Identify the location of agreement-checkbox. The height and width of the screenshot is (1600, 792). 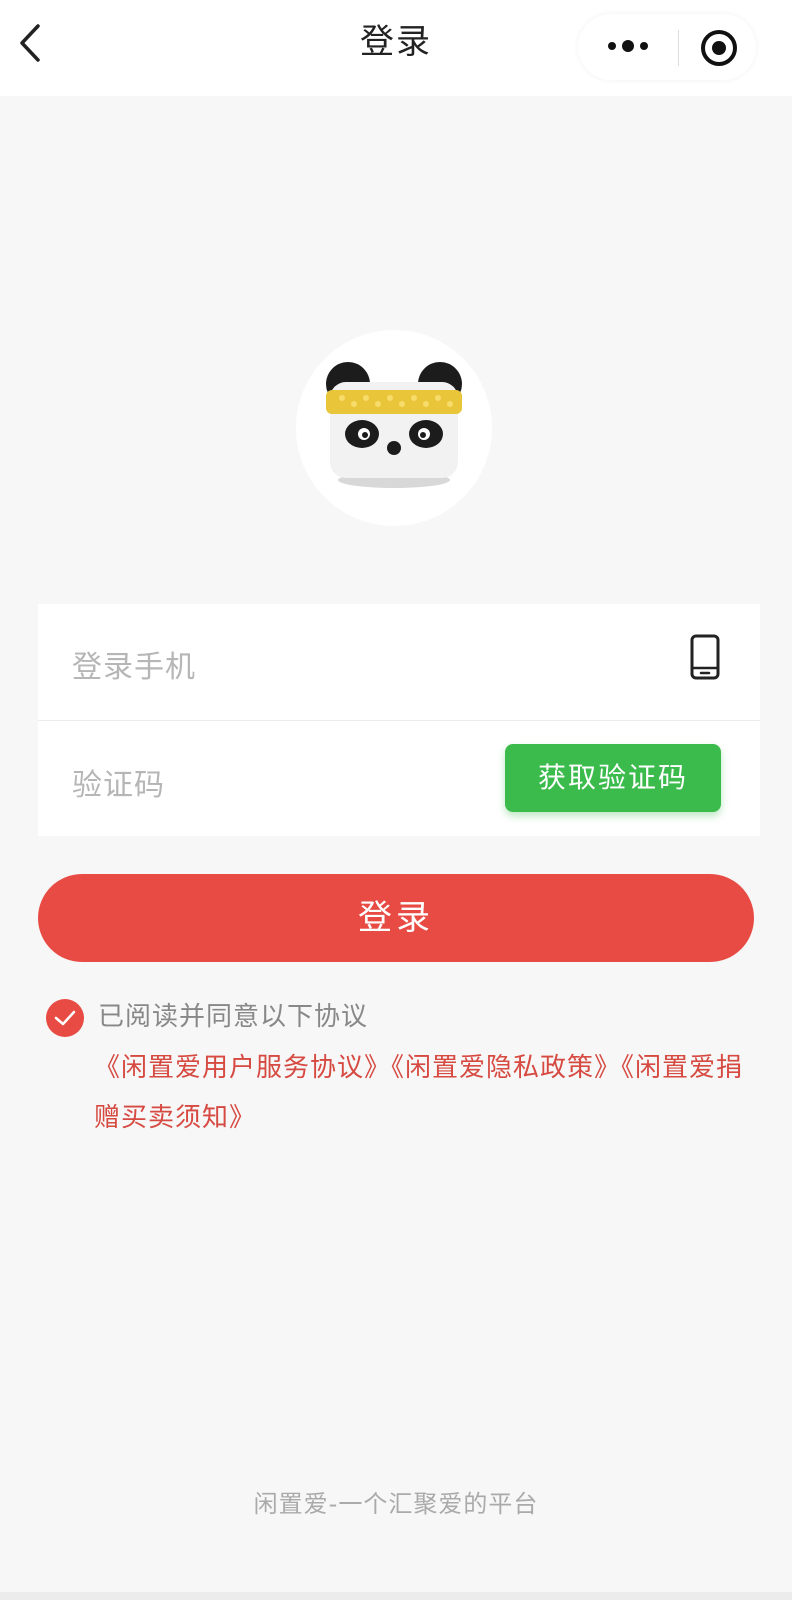
(65, 1018).